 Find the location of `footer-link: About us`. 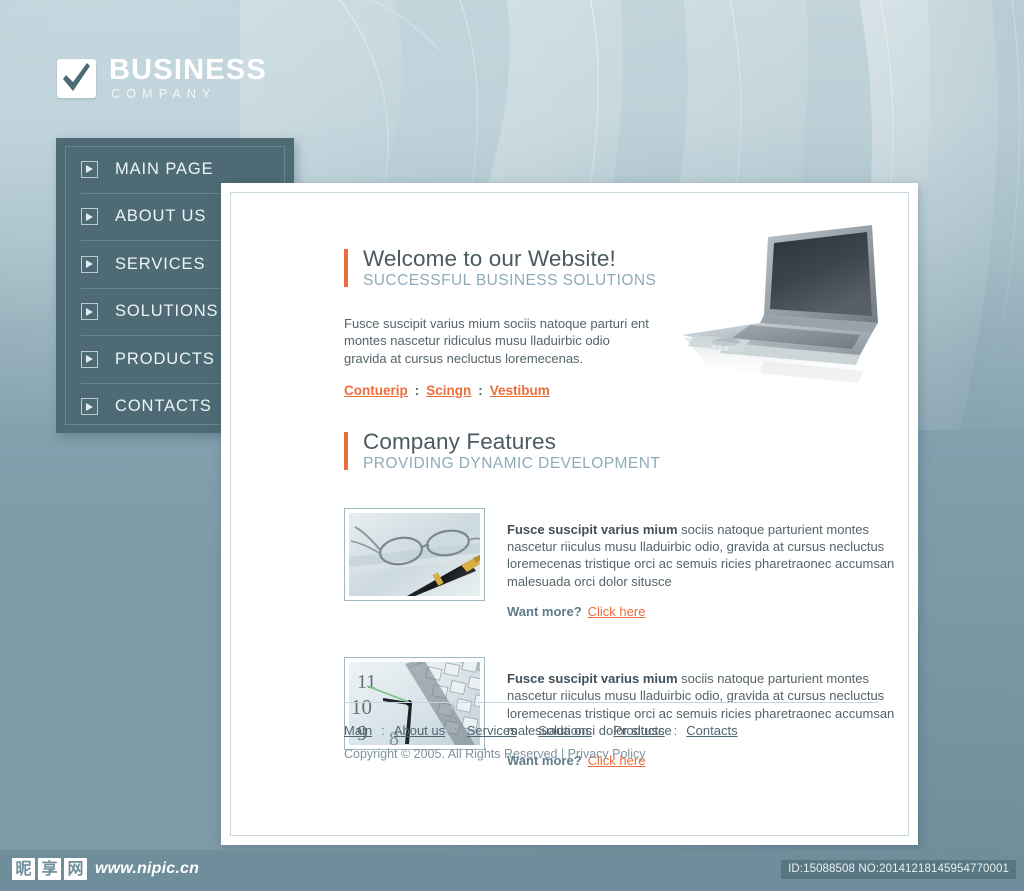

footer-link: About us is located at coordinates (419, 730).